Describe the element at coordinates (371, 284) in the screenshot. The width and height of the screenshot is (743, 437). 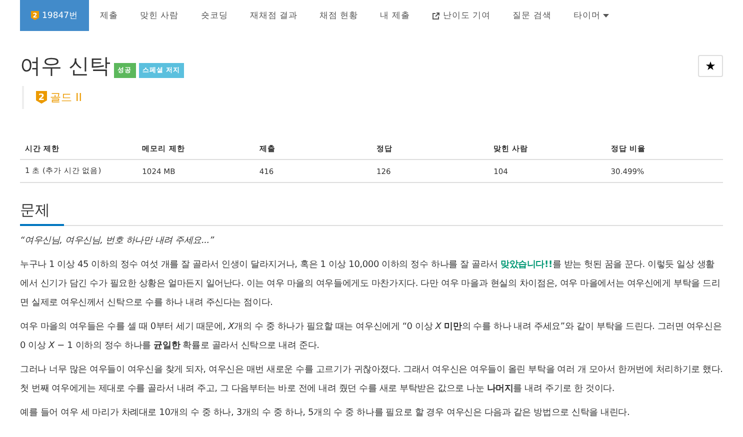
I see `paragraph: 누구나 1 이상 45 이하의 정수 여섯 개를 잘 골라서 인생이 달라지거나, 혹은 1 이상 10,000 이하의 정수 하나를 잘 골라서 맞았습니다!!를 받는 헛된 꿈을 꾼다. 이렇듯 일상 생활에서 신기가 담긴 수가 필요한 상황은 얼마든지 일어난다. 이는 여우 마을의 여우들에게도 마찬가지다. 다만 여우 마을과 현실의 차이점은, 여우 마을에서는 여우신에게 부탁을 드리면 실제로 여우신께서 신탁으로 수를 하나 내려 주신다는 점이다.` at that location.